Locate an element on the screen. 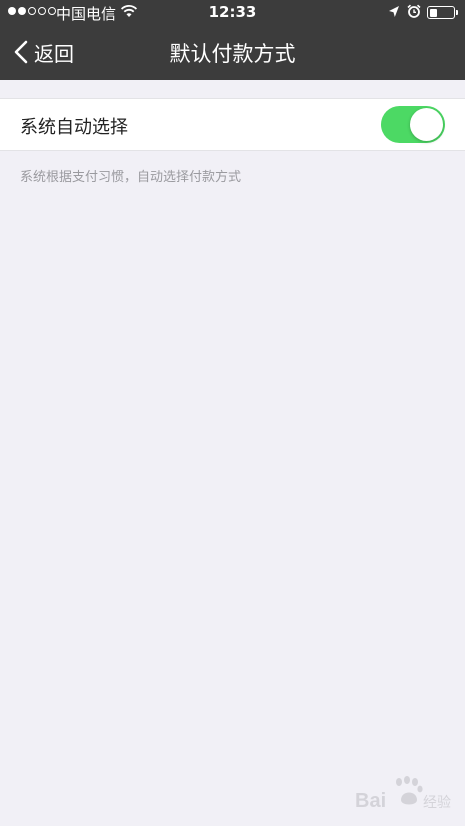 The width and height of the screenshot is (465, 826). svg-text: Bai is located at coordinates (370, 801).